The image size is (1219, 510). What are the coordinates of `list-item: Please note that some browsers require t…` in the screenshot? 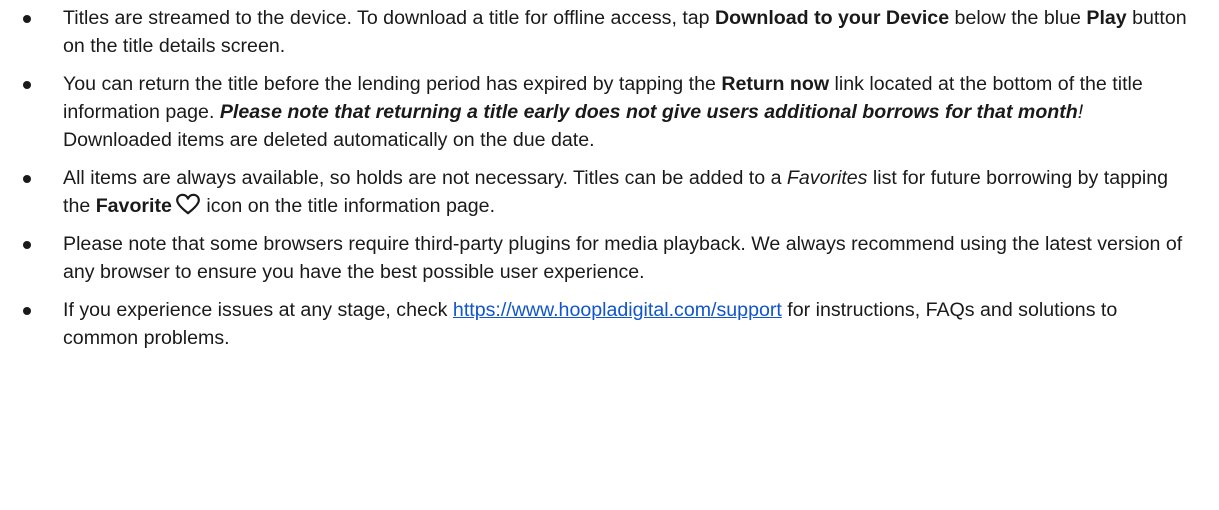 It's located at (607, 258).